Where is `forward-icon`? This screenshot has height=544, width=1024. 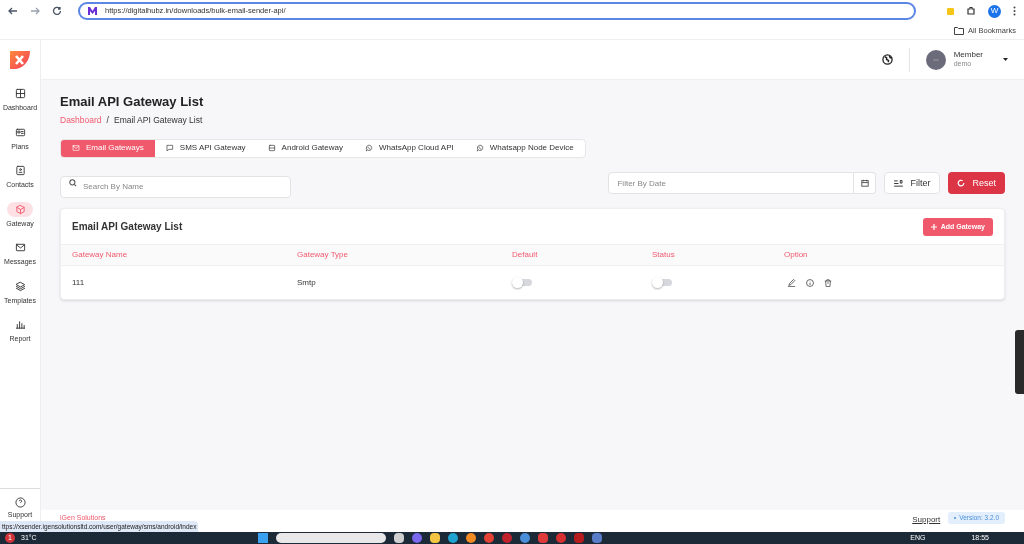
forward-icon is located at coordinates (35, 11).